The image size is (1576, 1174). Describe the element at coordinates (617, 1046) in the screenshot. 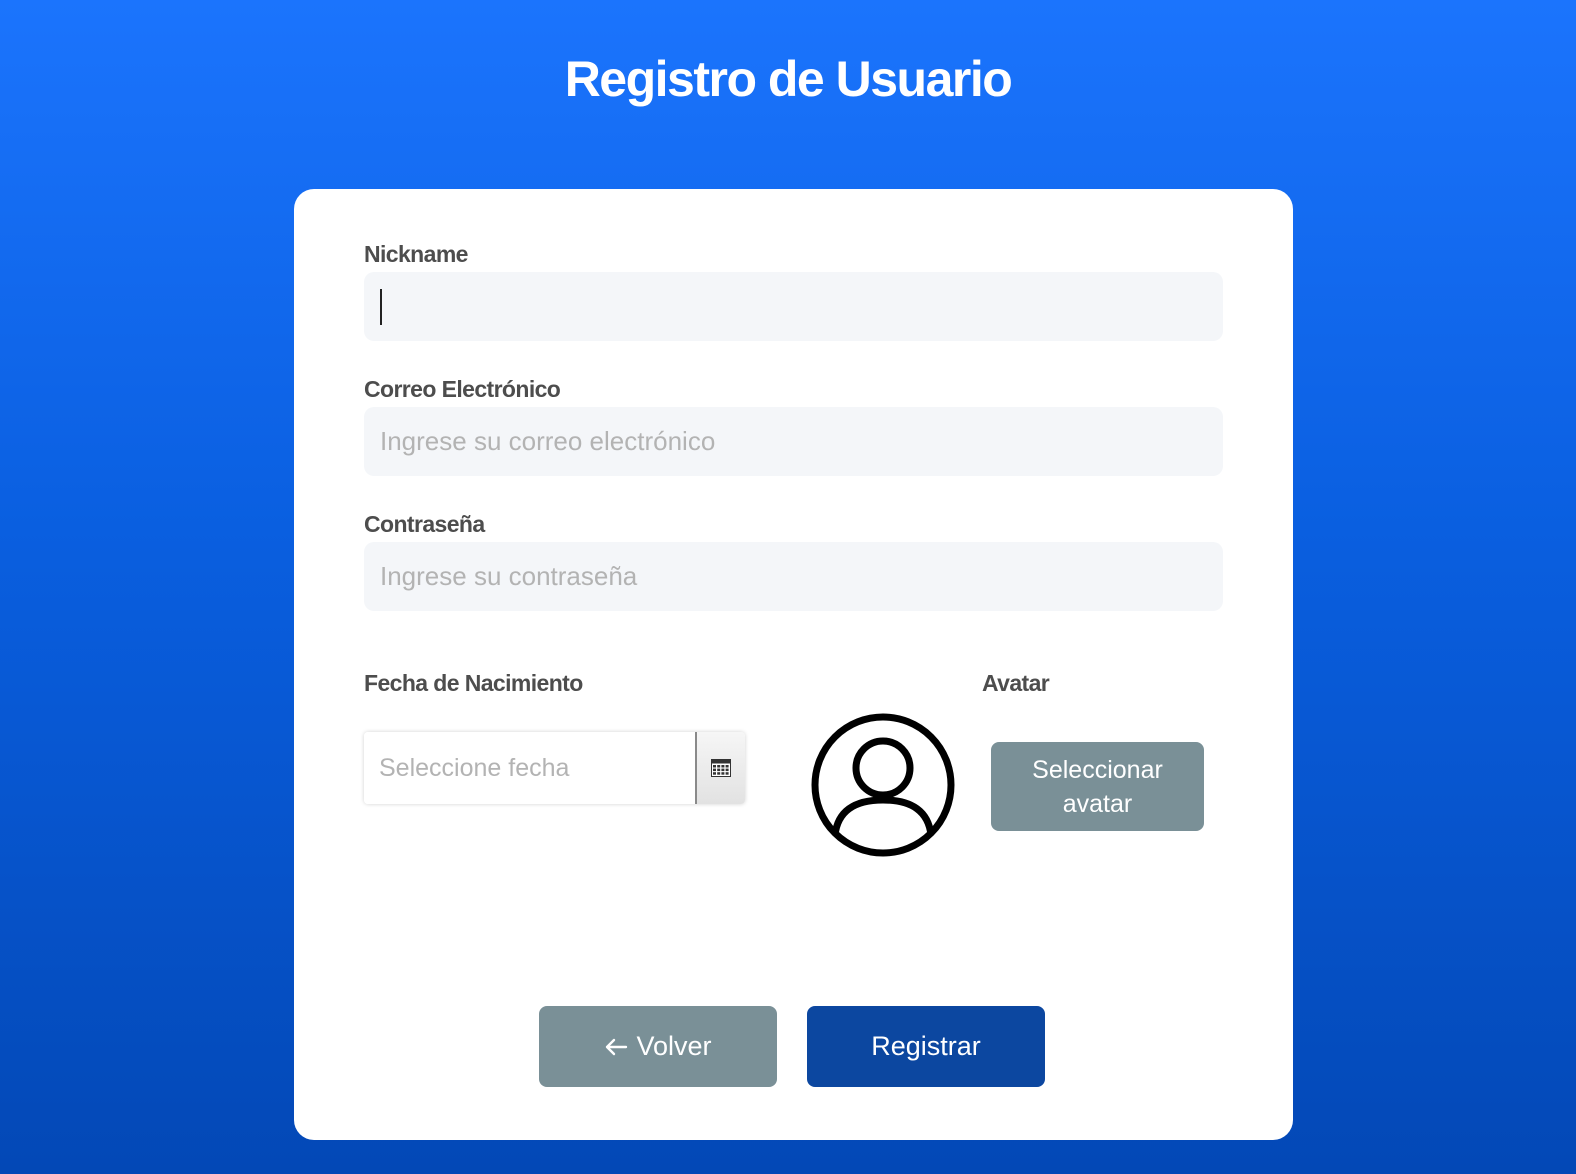

I see `arrow-left-icon` at that location.